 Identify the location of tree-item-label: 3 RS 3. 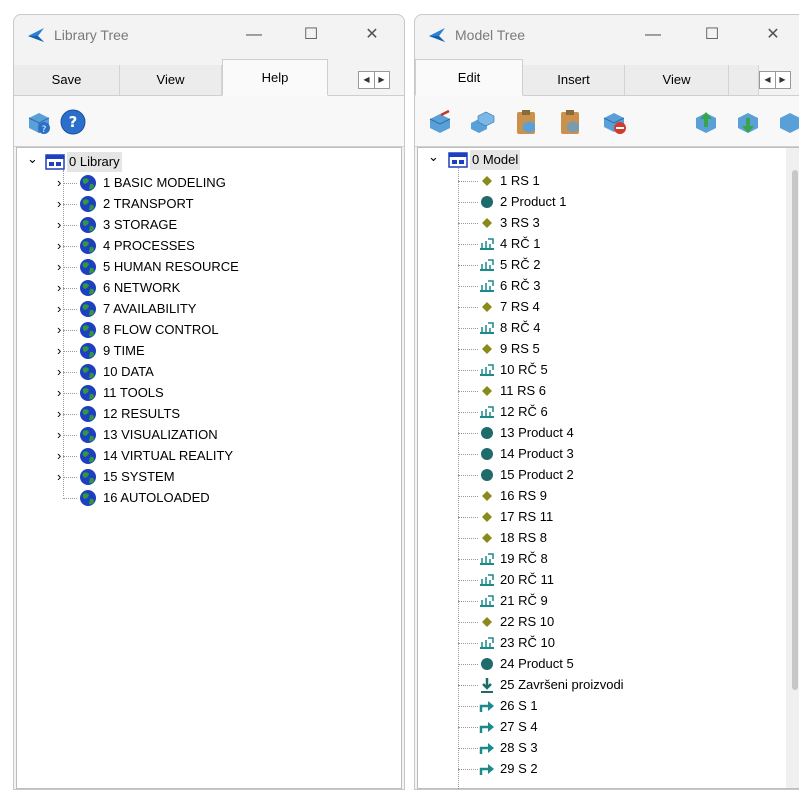
(520, 222).